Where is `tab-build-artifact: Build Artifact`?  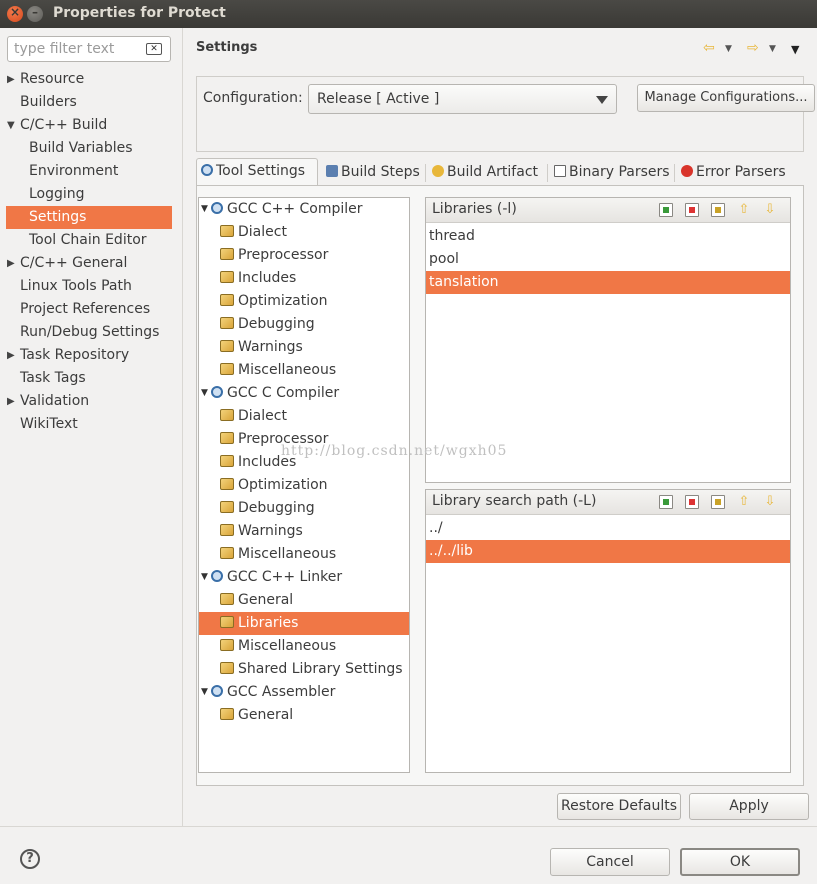
tab-build-artifact: Build Artifact is located at coordinates (486, 173).